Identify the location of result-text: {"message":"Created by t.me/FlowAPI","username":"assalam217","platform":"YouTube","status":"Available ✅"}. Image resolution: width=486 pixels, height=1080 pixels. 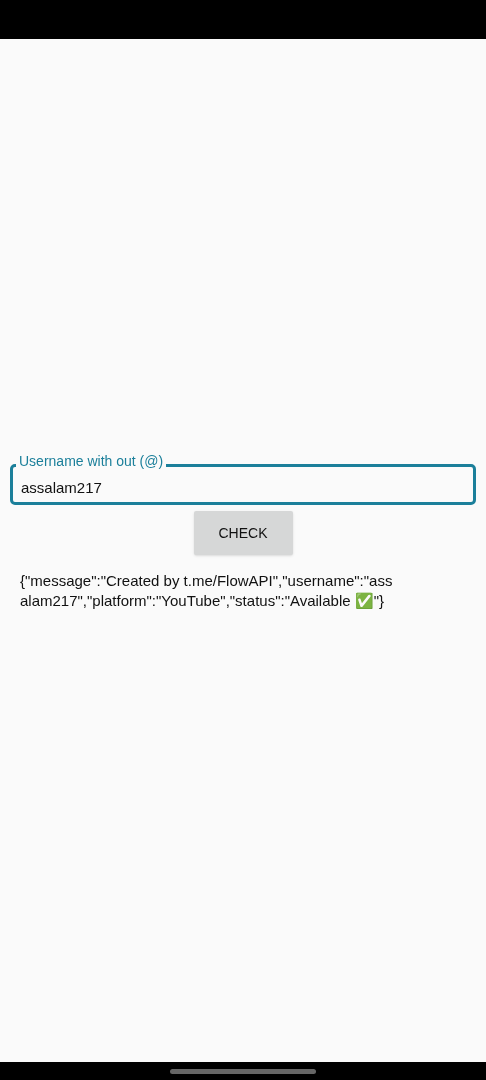
(207, 591).